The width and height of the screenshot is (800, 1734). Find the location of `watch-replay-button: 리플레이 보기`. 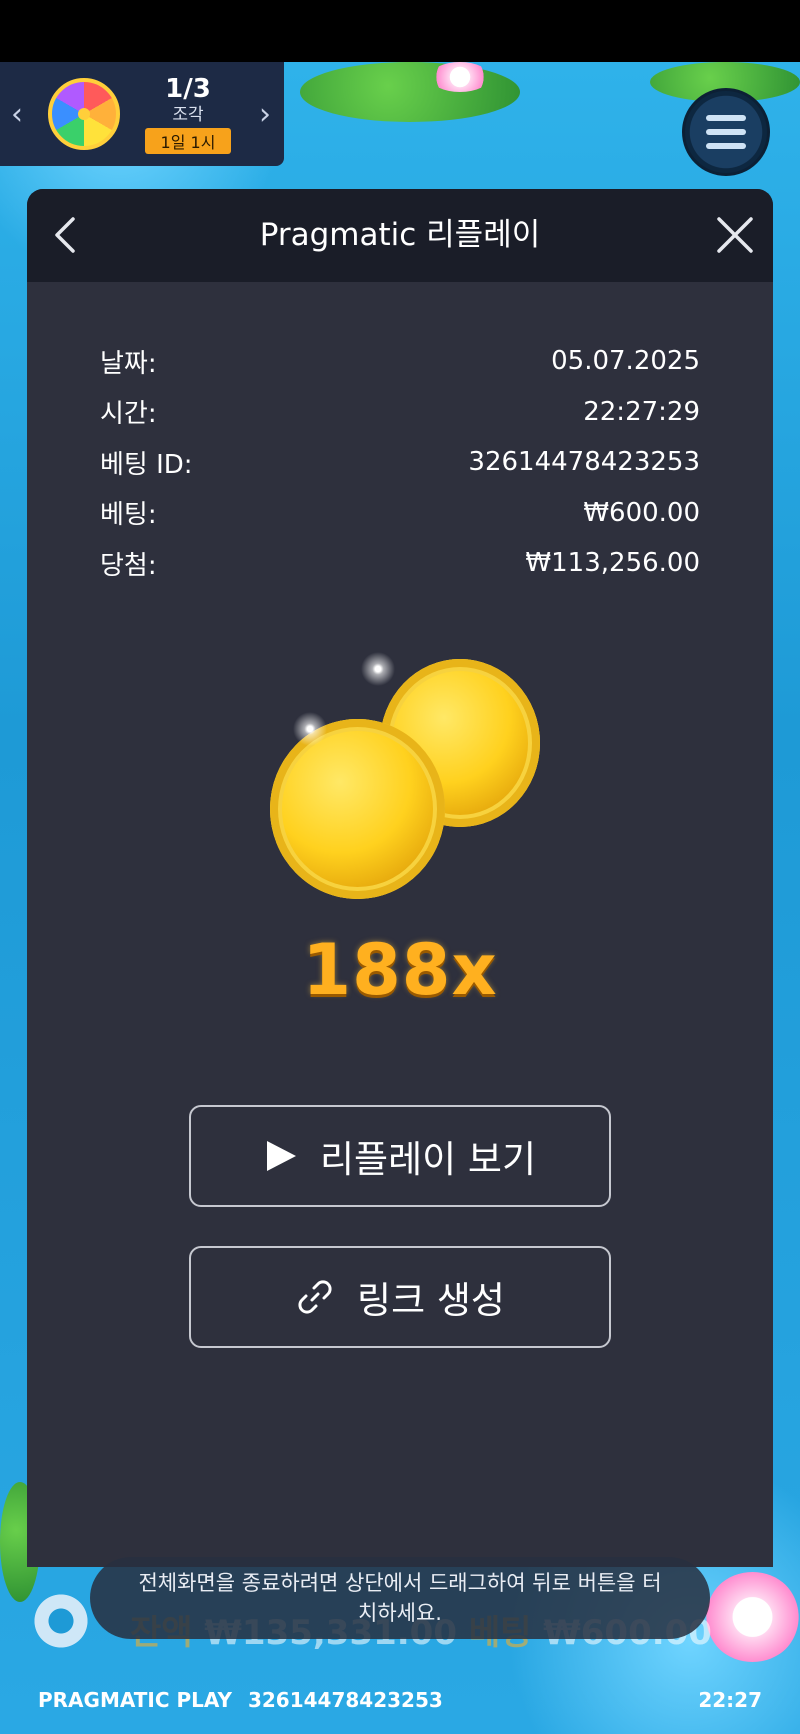

watch-replay-button: 리플레이 보기 is located at coordinates (400, 1156).